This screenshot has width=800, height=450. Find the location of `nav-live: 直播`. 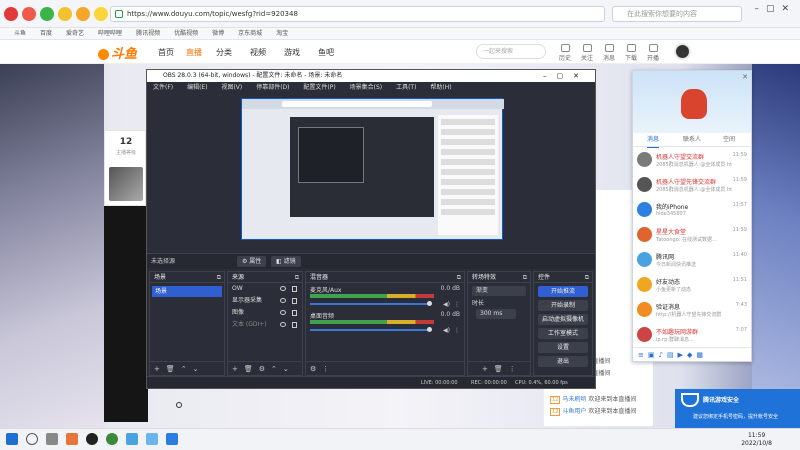

nav-live: 直播 is located at coordinates (194, 52).